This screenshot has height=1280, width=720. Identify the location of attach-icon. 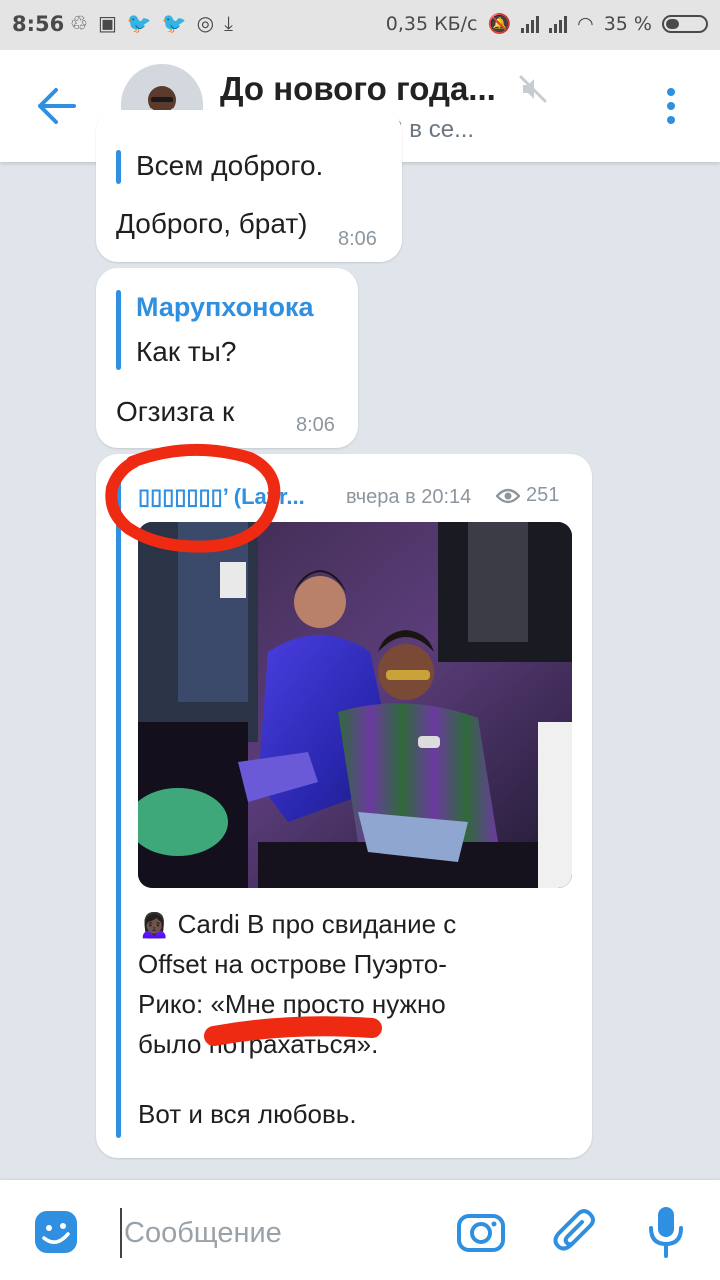
(575, 1232).